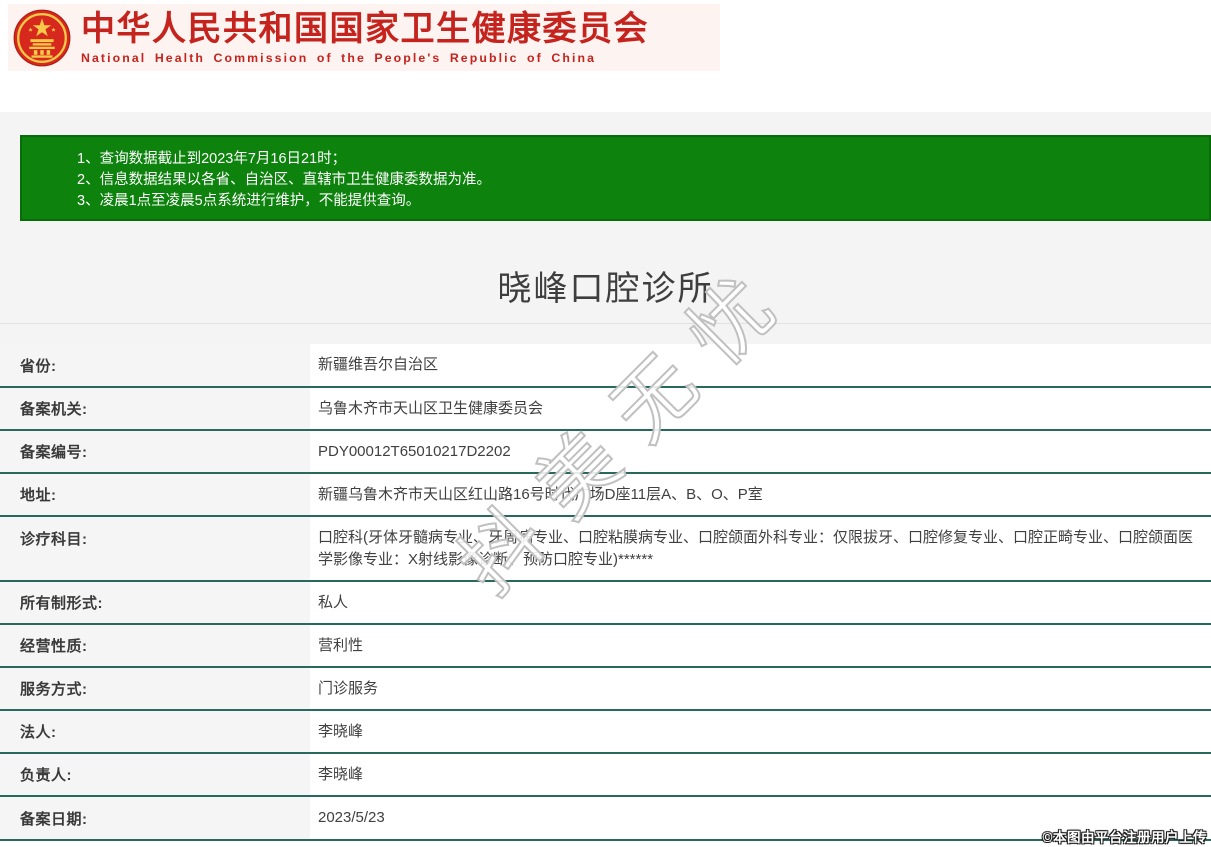 The height and width of the screenshot is (847, 1211). I want to click on field-label: 省份:, so click(155, 365).